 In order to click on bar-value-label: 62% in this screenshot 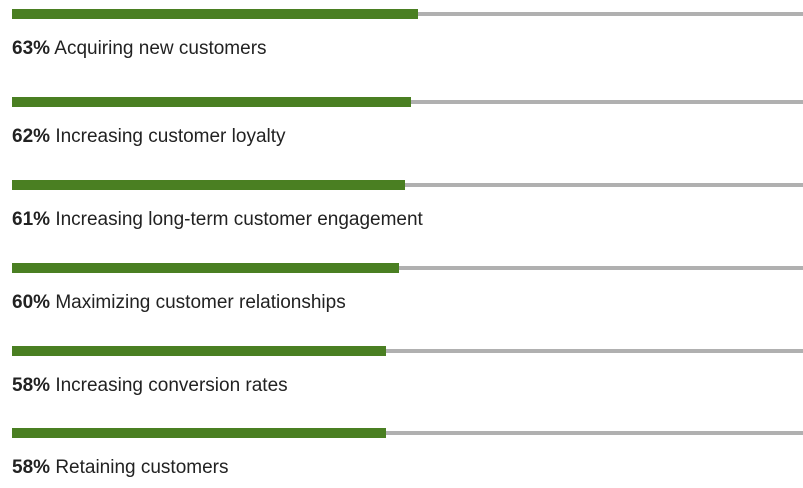, I will do `click(31, 136)`.